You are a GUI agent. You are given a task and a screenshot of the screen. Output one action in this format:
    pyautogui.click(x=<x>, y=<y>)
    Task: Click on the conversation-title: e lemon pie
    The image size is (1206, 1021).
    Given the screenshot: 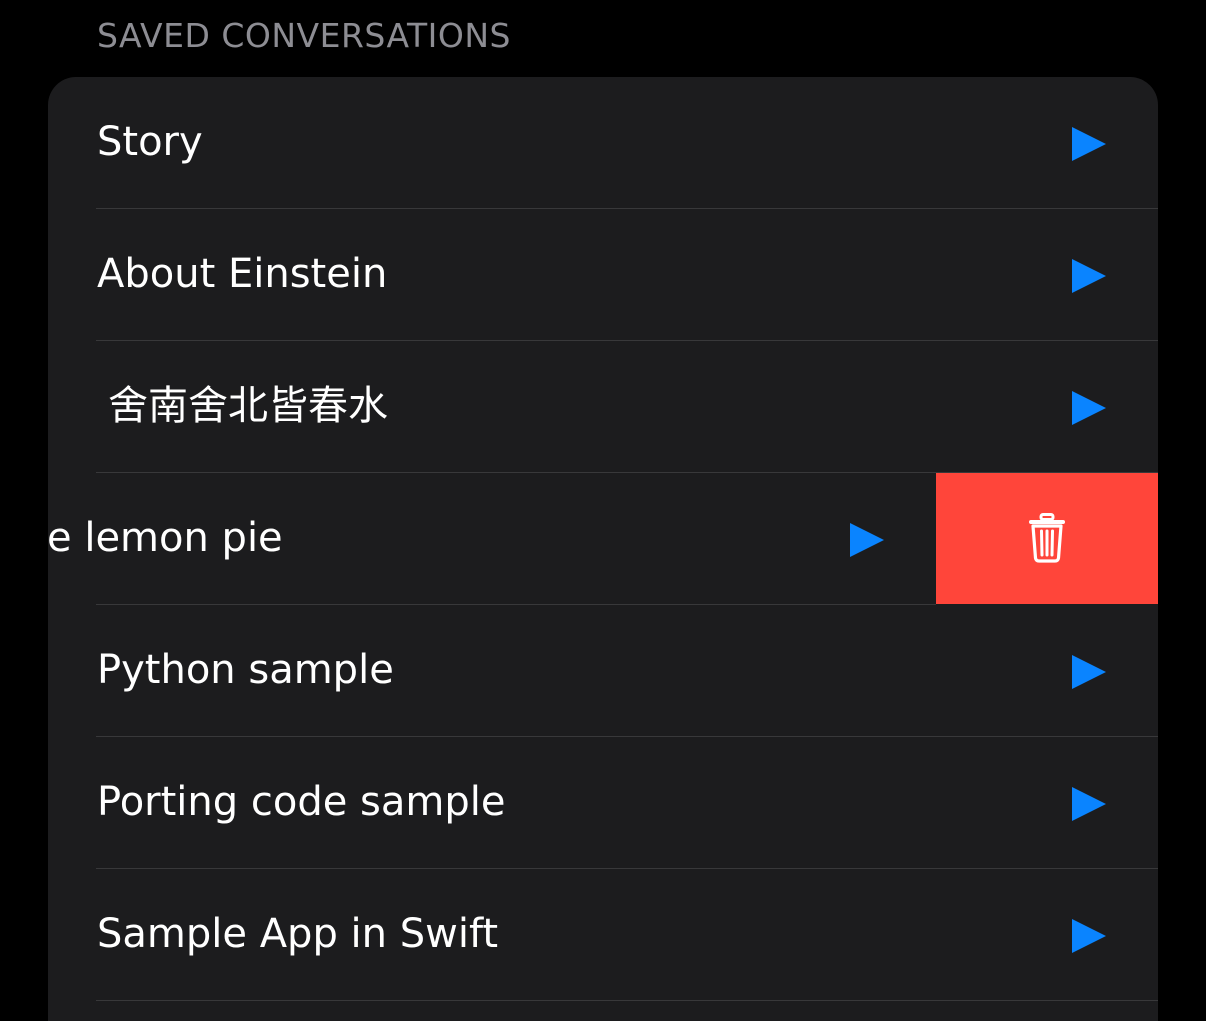 What is the action you would take?
    pyautogui.click(x=165, y=538)
    